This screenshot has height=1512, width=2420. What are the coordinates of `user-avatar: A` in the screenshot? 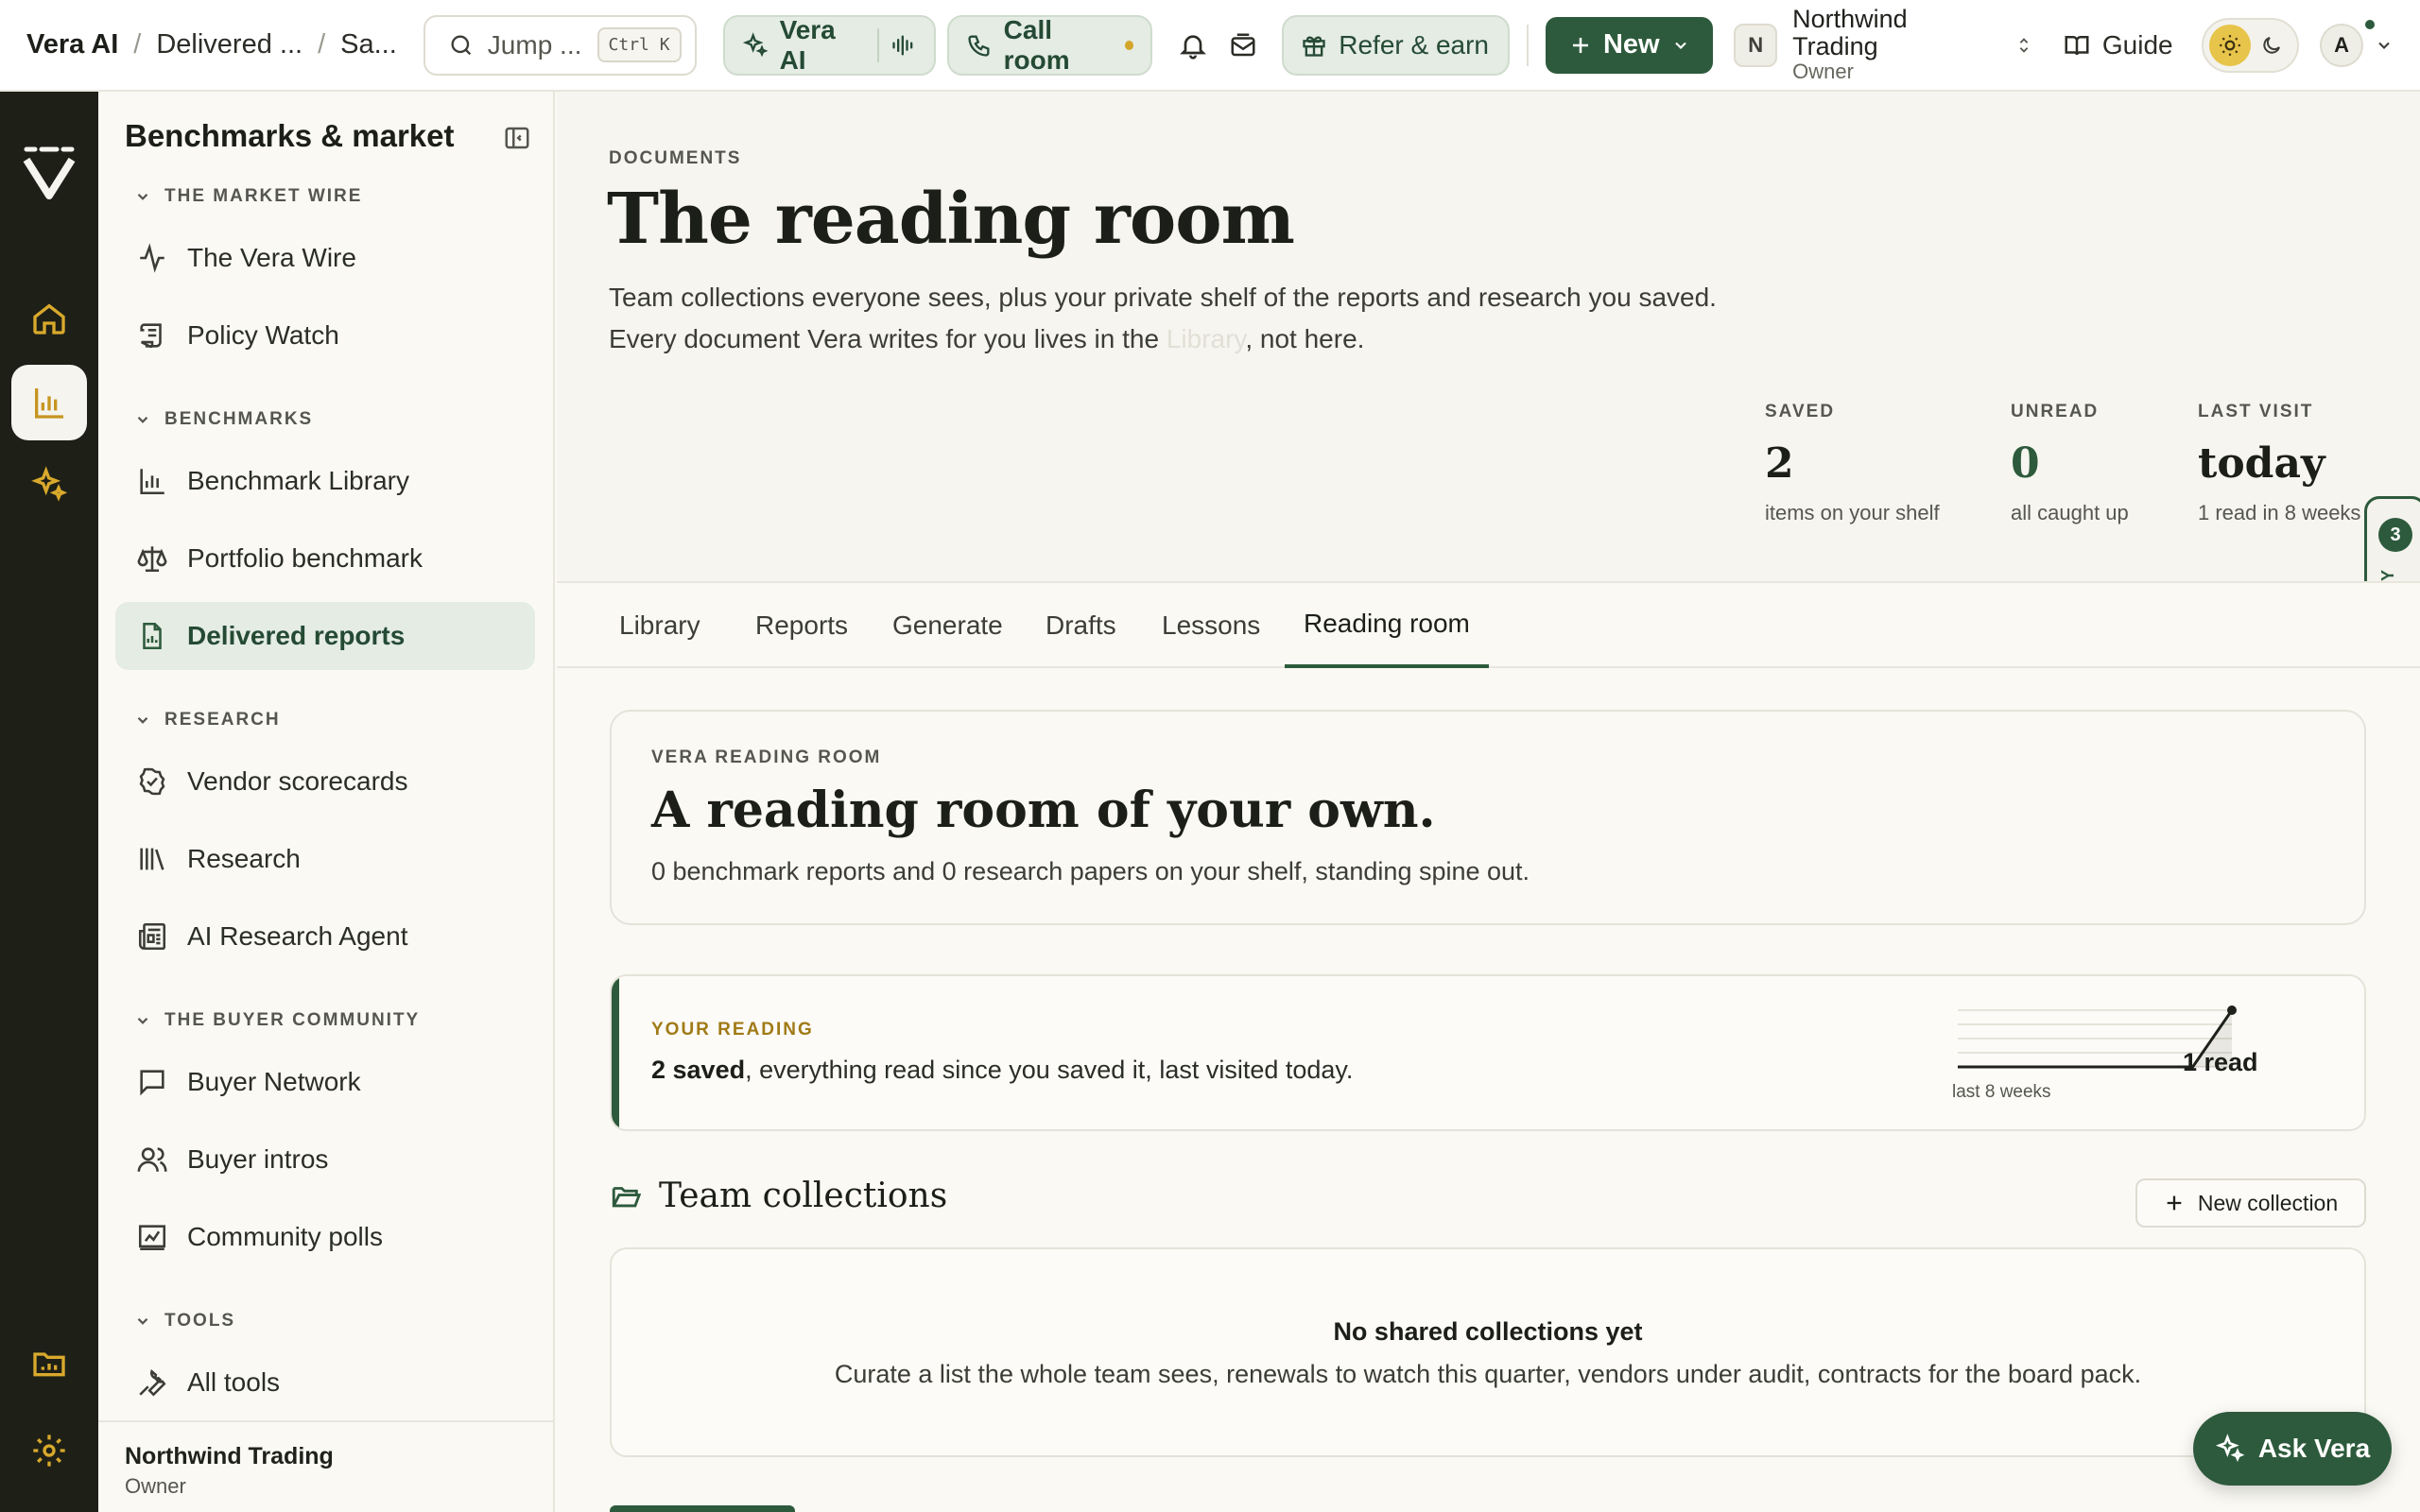 It's located at (2347, 43).